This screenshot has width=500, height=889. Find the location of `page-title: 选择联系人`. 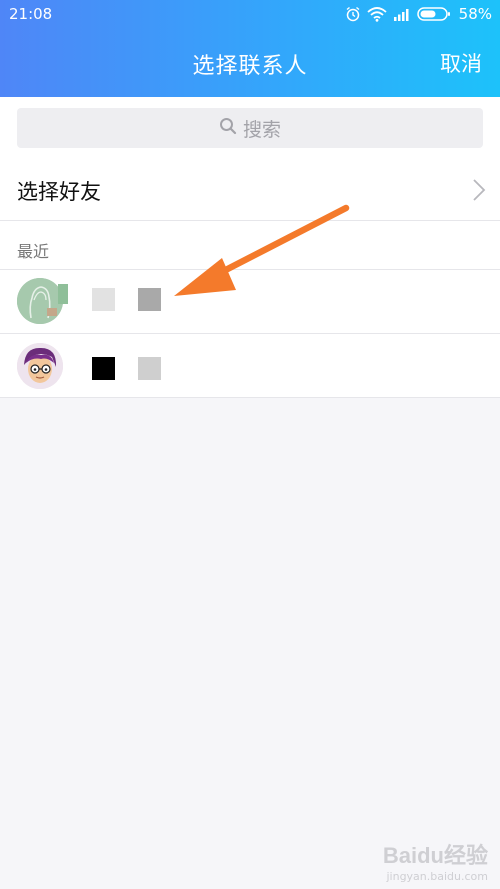

page-title: 选择联系人 is located at coordinates (250, 66).